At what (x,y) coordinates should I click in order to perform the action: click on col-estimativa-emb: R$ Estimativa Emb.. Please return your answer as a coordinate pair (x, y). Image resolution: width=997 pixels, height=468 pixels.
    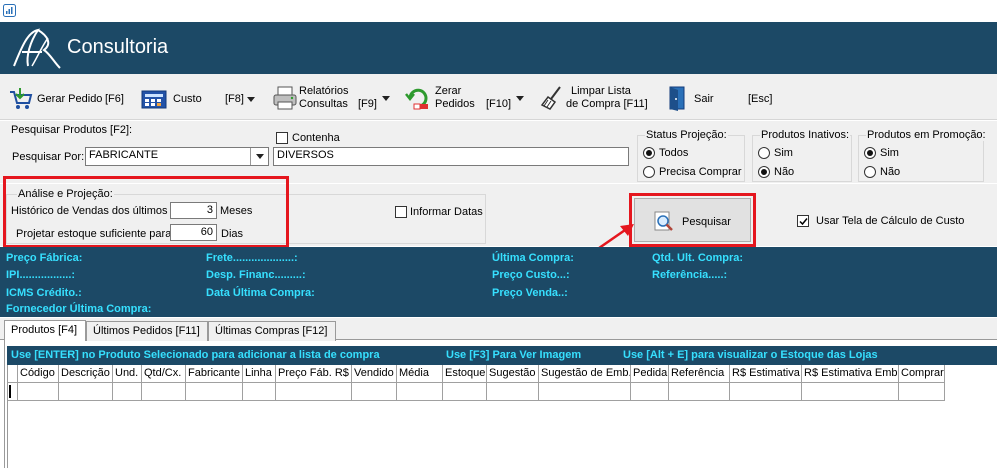
    Looking at the image, I should click on (850, 374).